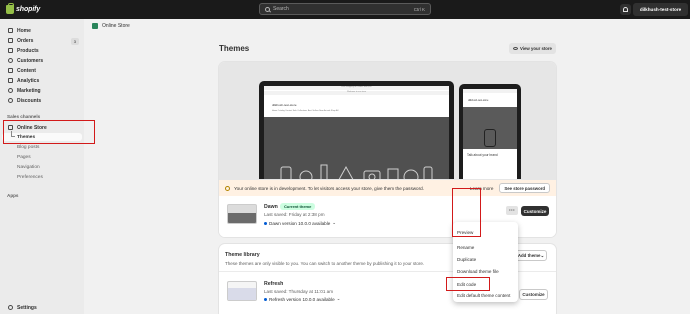 The height and width of the screenshot is (314, 690). Describe the element at coordinates (42, 80) in the screenshot. I see `sidebar-item-analytics: Analytics` at that location.